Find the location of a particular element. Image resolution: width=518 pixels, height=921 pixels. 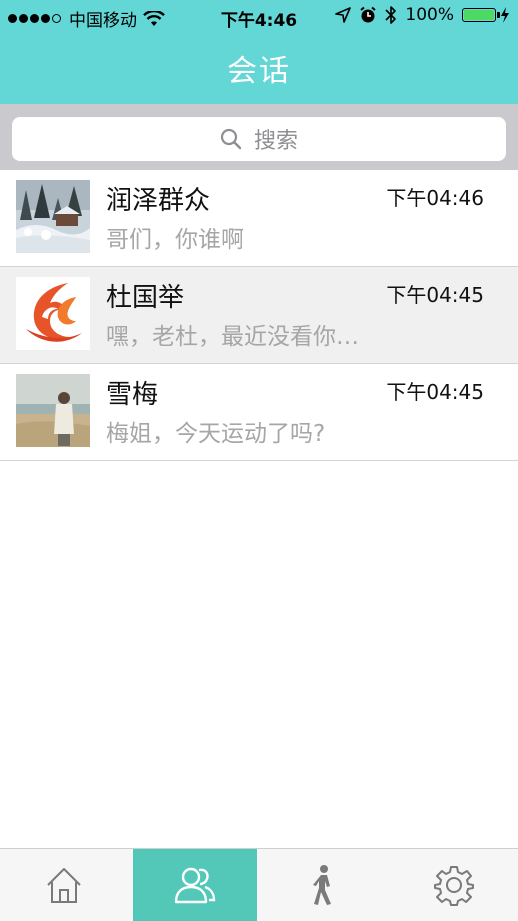

top-bar: 中国移动 下午4:46 100% 会话 is located at coordinates (259, 52).